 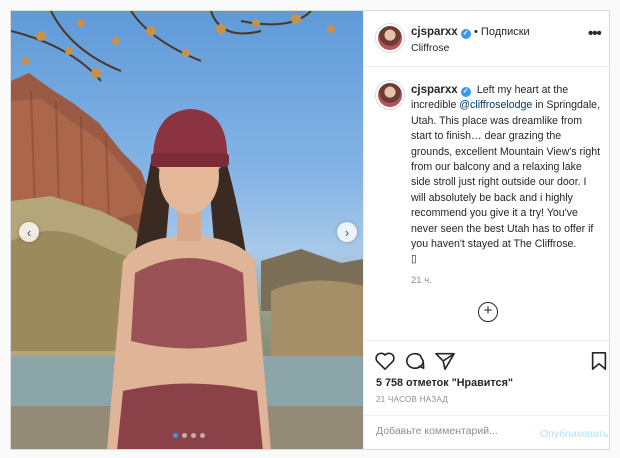 I want to click on prev-photo-button: ‹, so click(x=29, y=232).